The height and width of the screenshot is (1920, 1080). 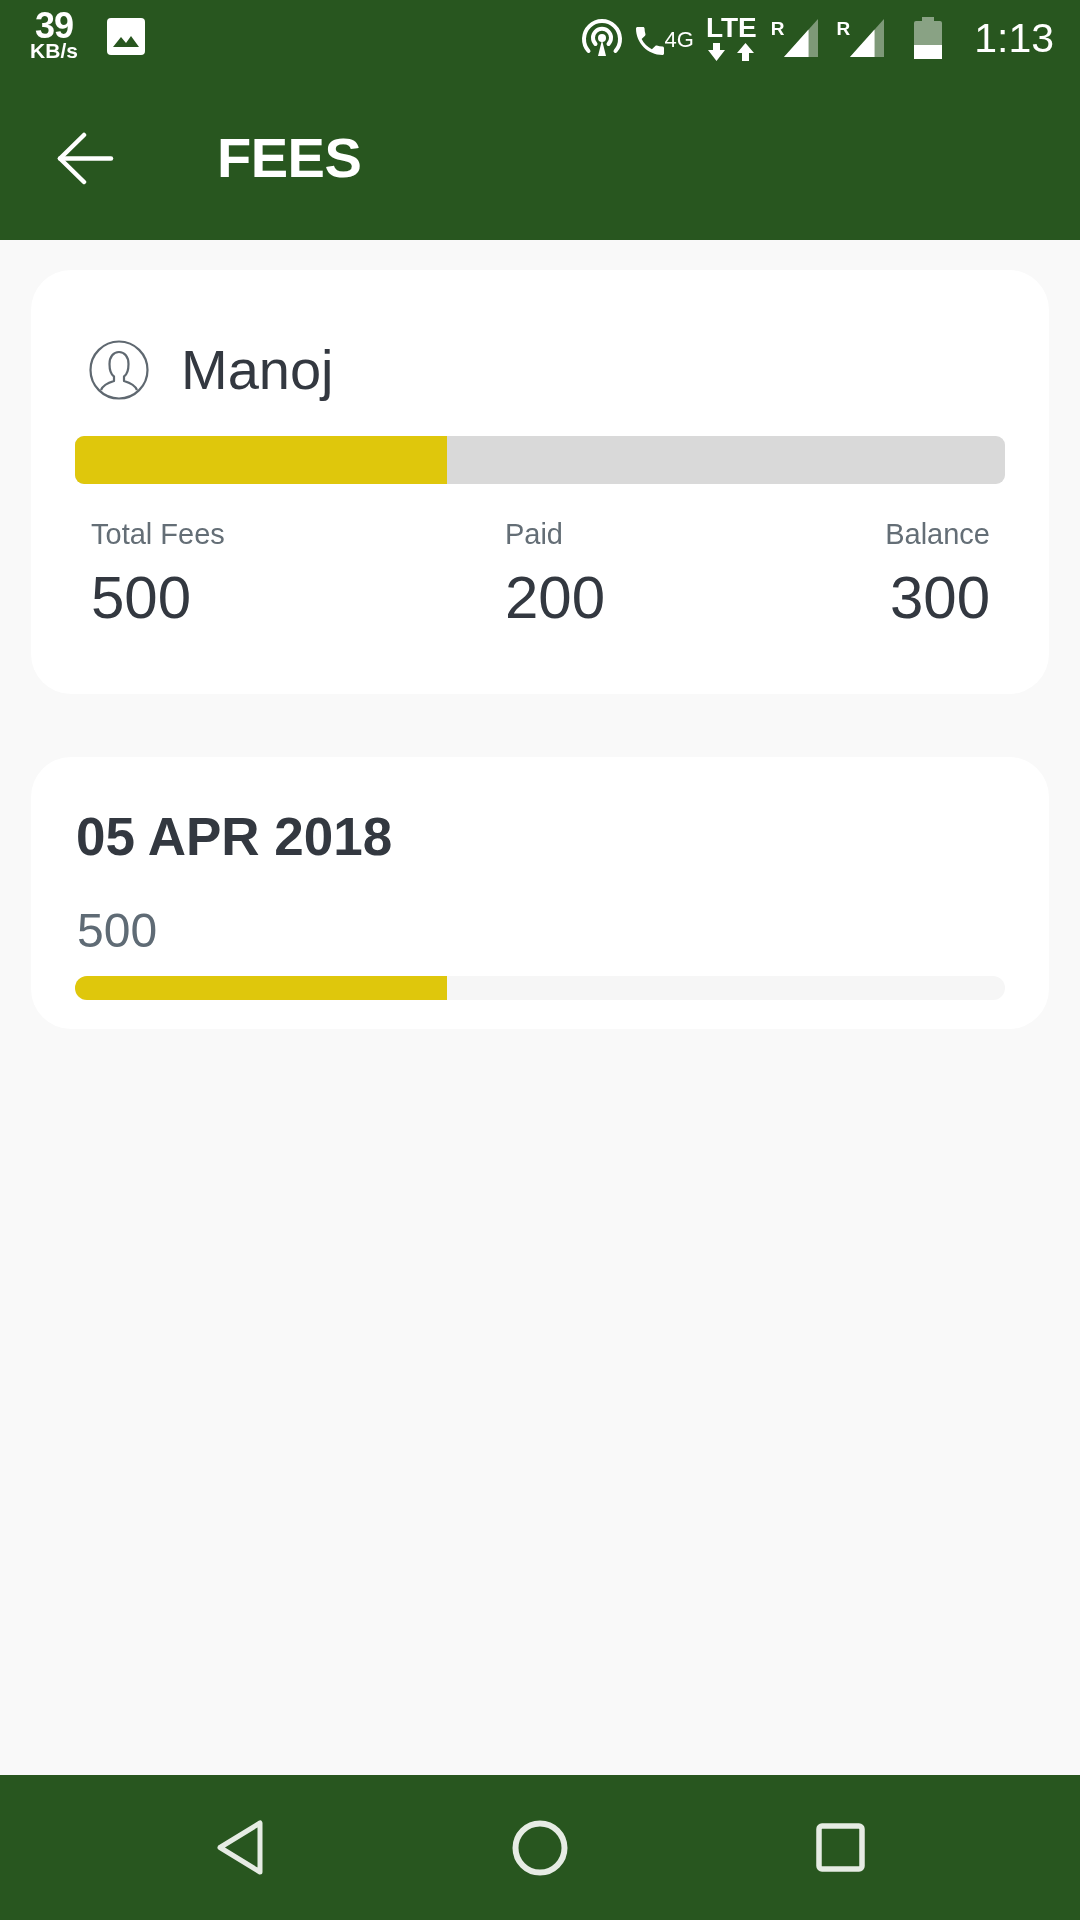 What do you see at coordinates (533, 534) in the screenshot?
I see `stat-label: Paid` at bounding box center [533, 534].